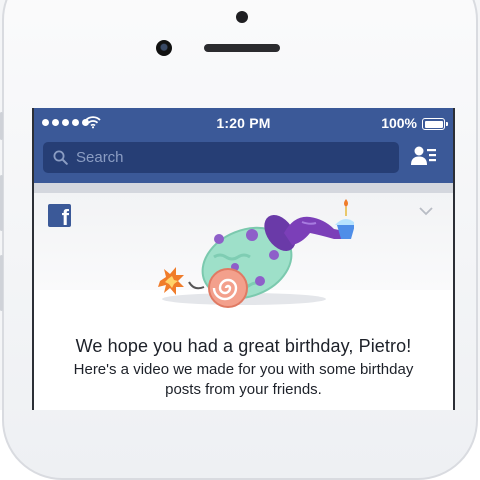  What do you see at coordinates (426, 211) in the screenshot?
I see `chevron-down-icon` at bounding box center [426, 211].